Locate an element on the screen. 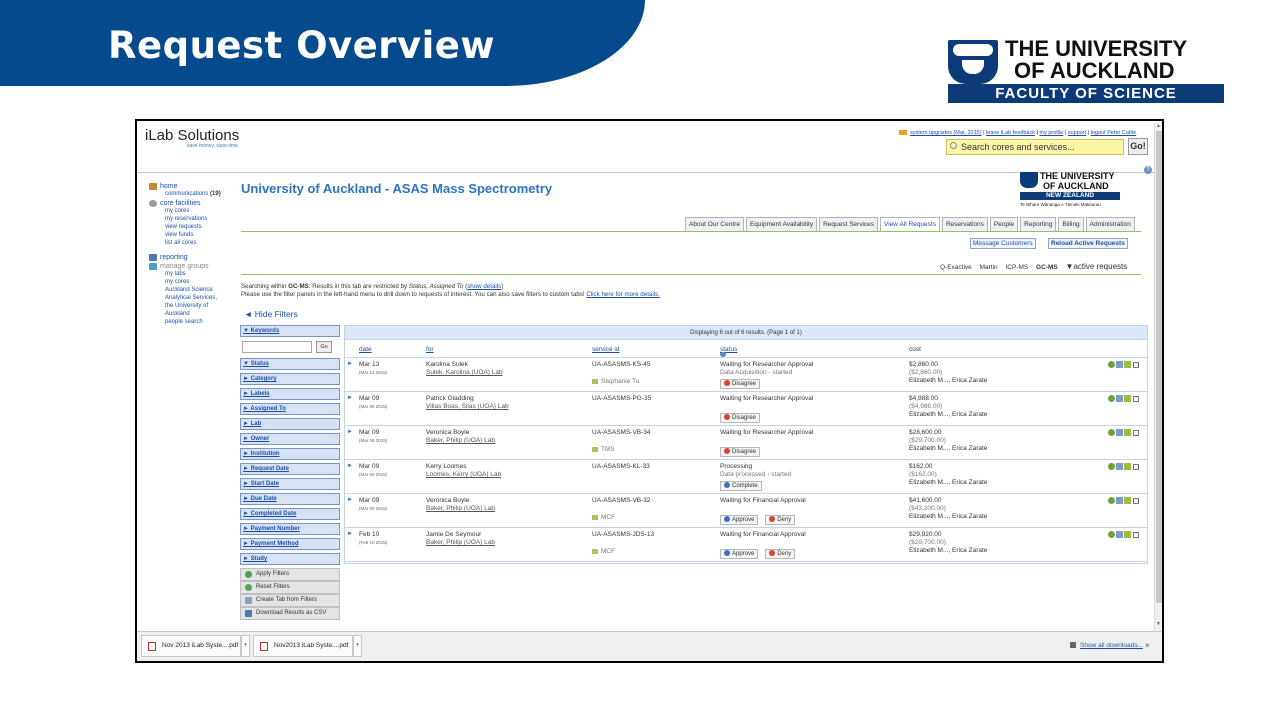  nav-manage-groups: manage groups is located at coordinates (196, 266).